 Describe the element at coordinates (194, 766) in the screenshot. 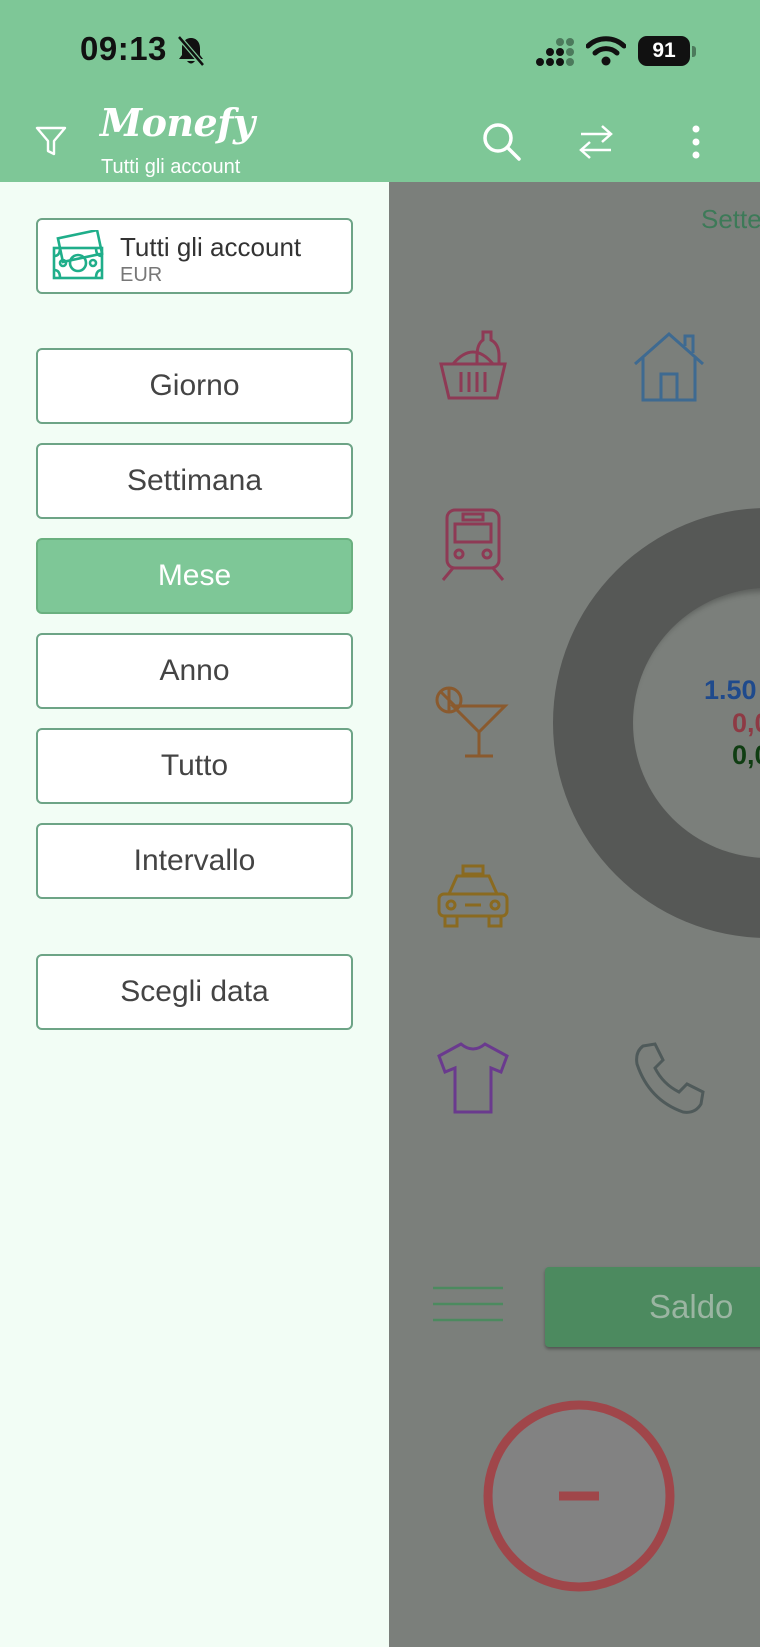

I see `period-all-button: Tutto` at that location.